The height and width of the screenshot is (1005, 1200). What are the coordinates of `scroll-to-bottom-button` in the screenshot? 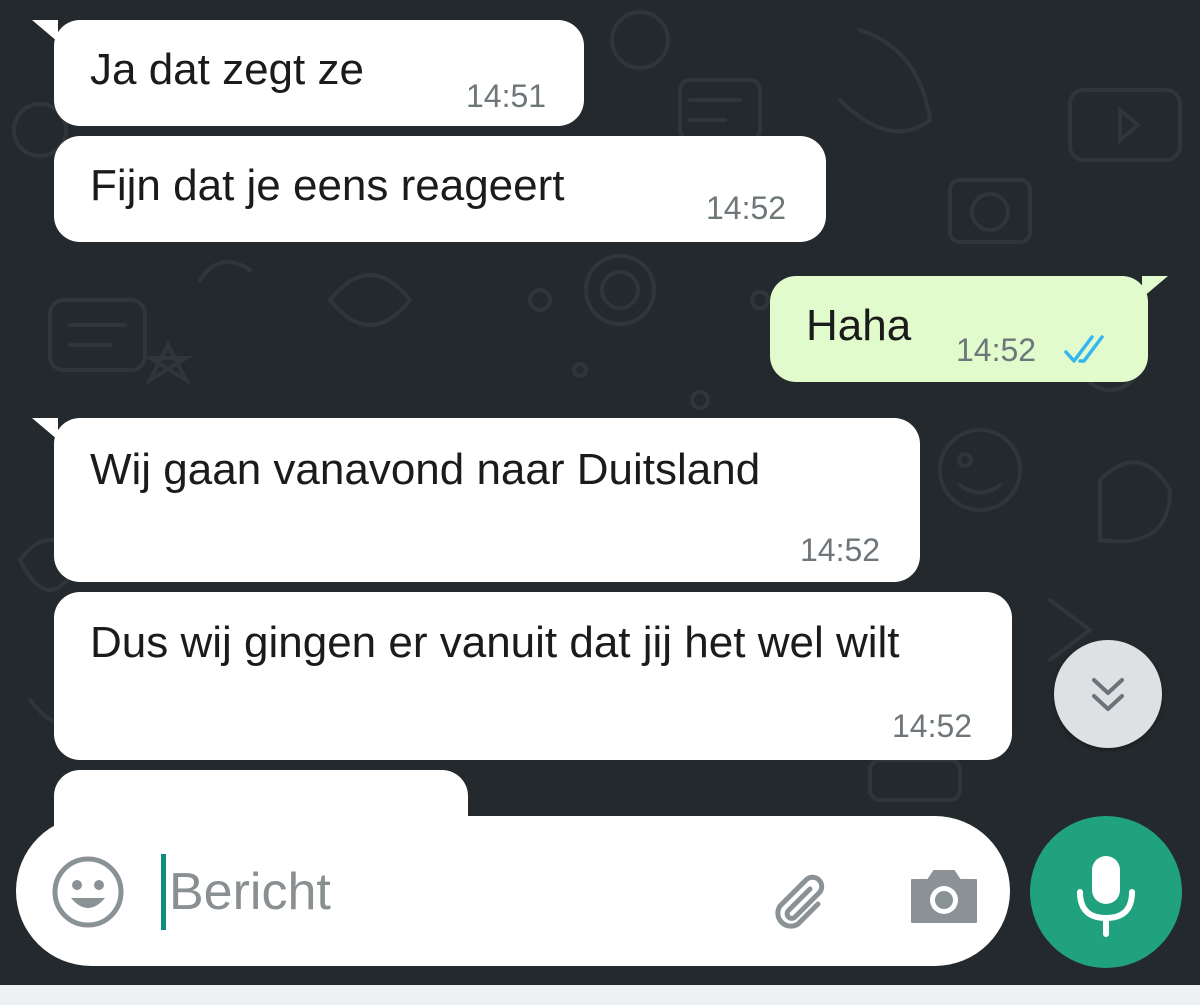 It's located at (1108, 694).